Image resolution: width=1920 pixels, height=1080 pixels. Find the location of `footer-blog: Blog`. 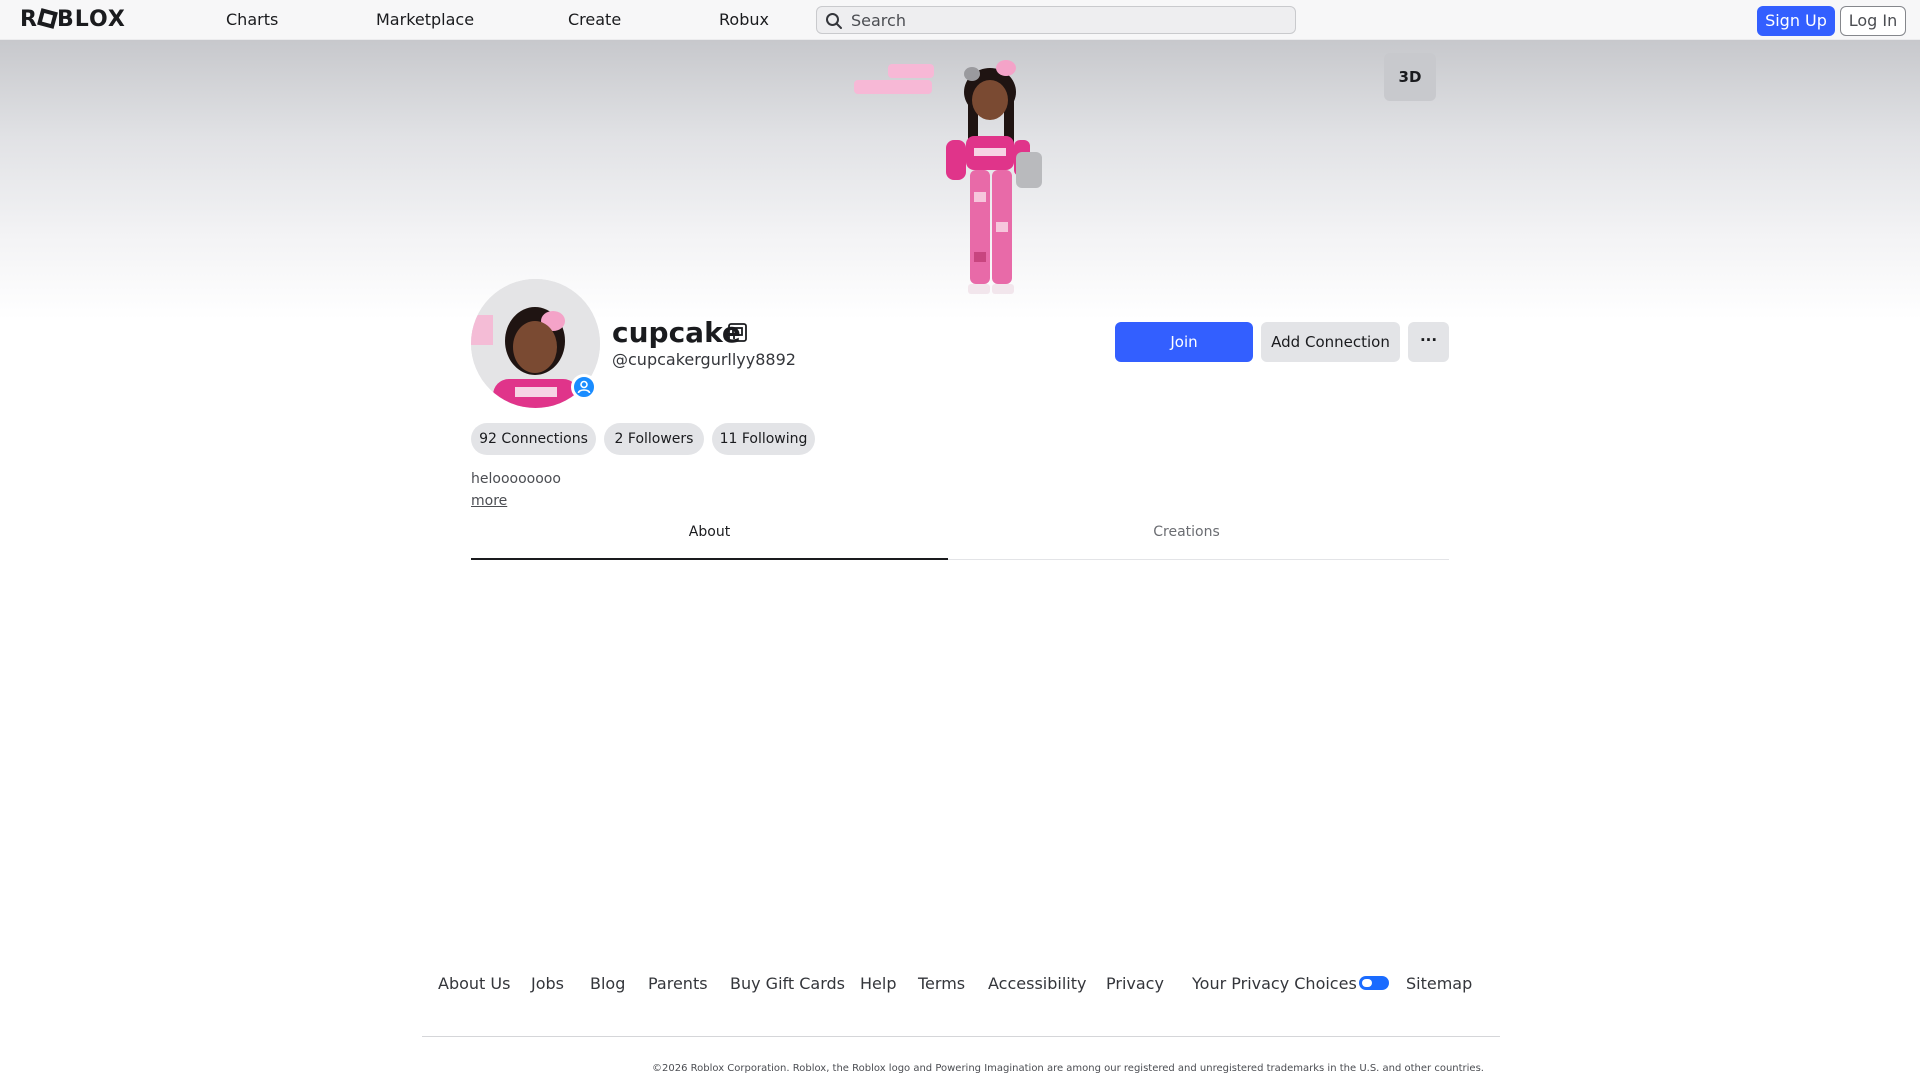

footer-blog: Blog is located at coordinates (607, 983).